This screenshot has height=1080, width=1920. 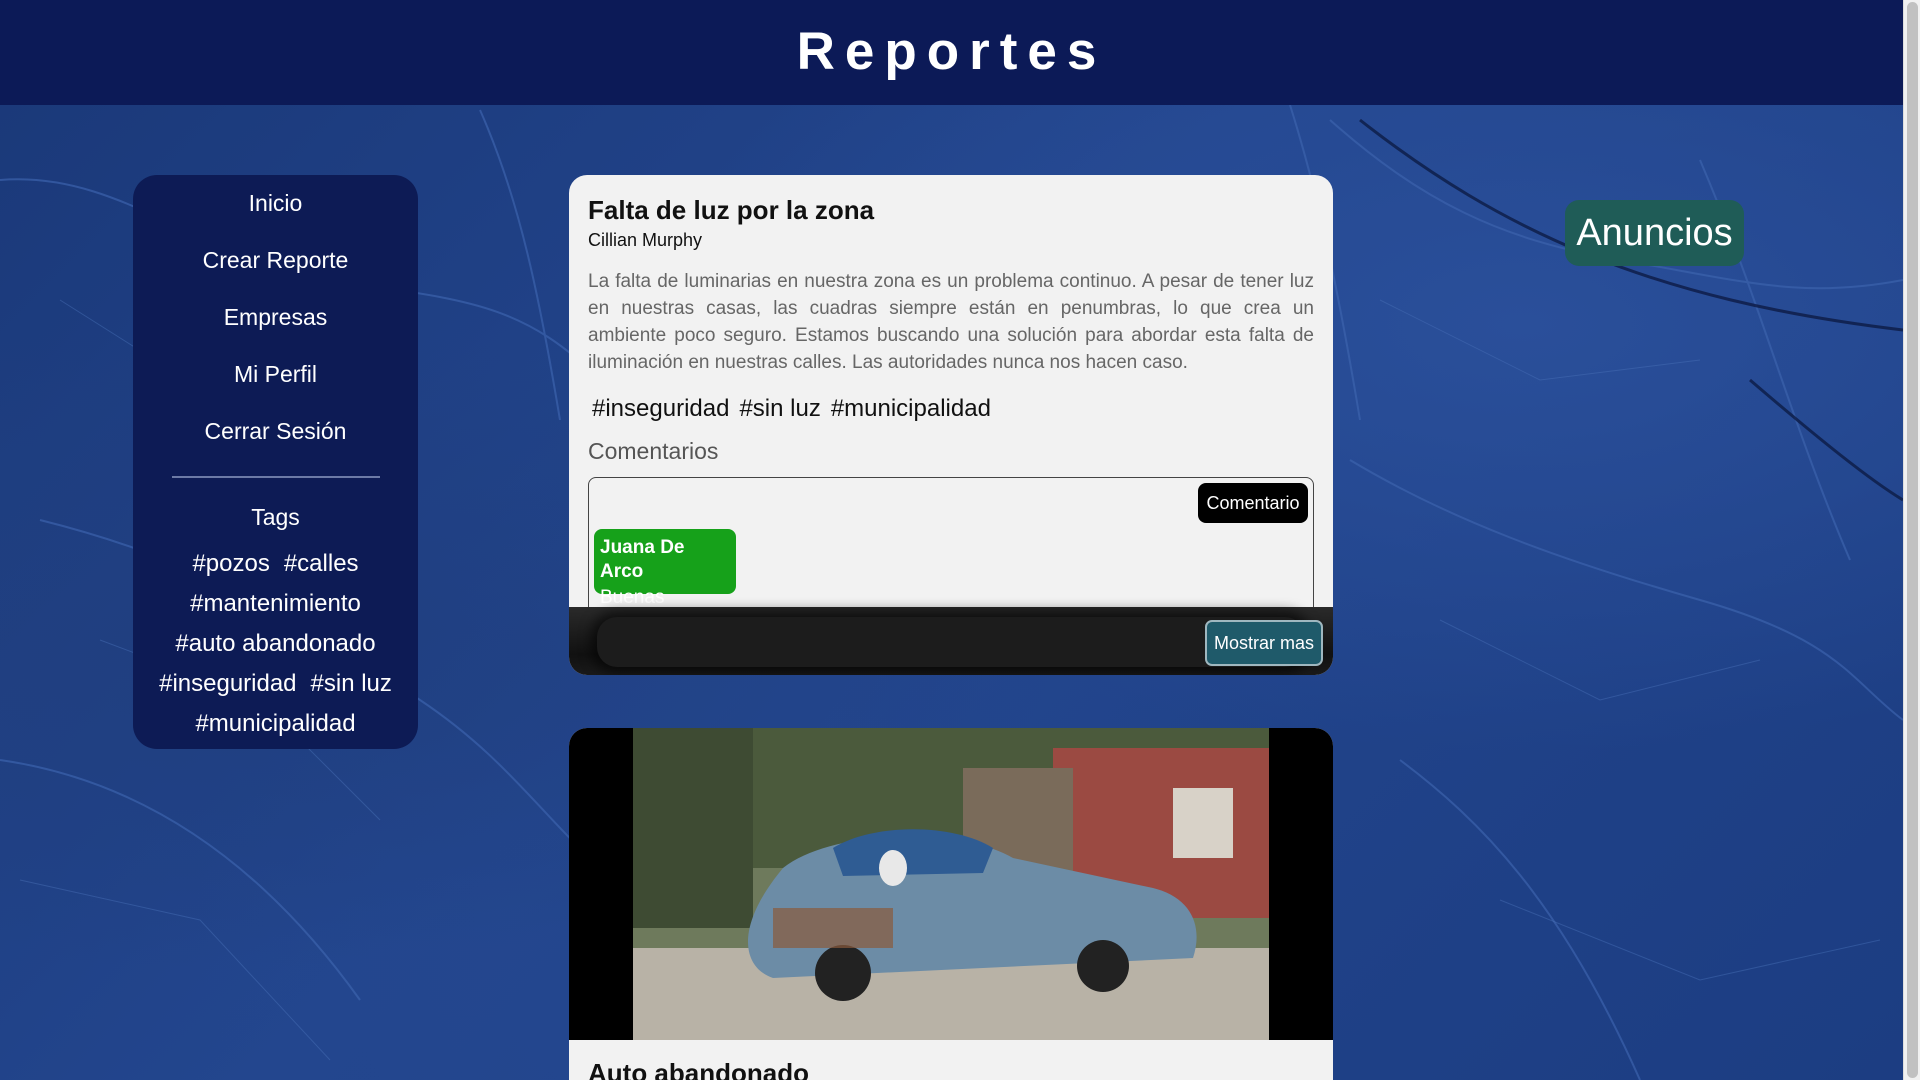 I want to click on scrollbar-thumb, so click(x=1912, y=540).